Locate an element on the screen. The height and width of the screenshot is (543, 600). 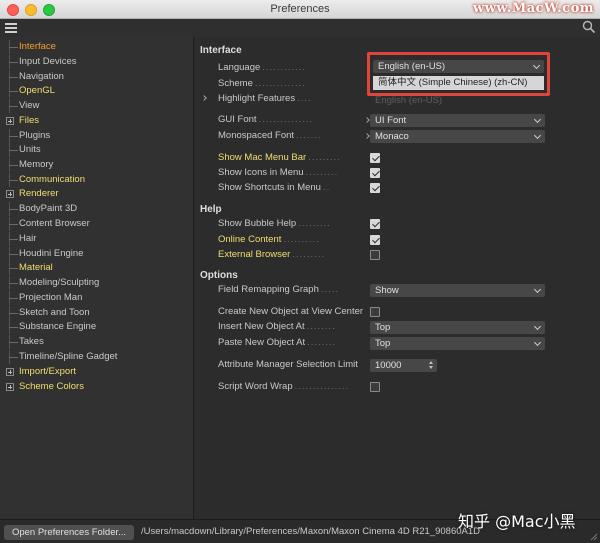
sidebar-item-scheme-colors: Scheme Colors is located at coordinates (97, 387).